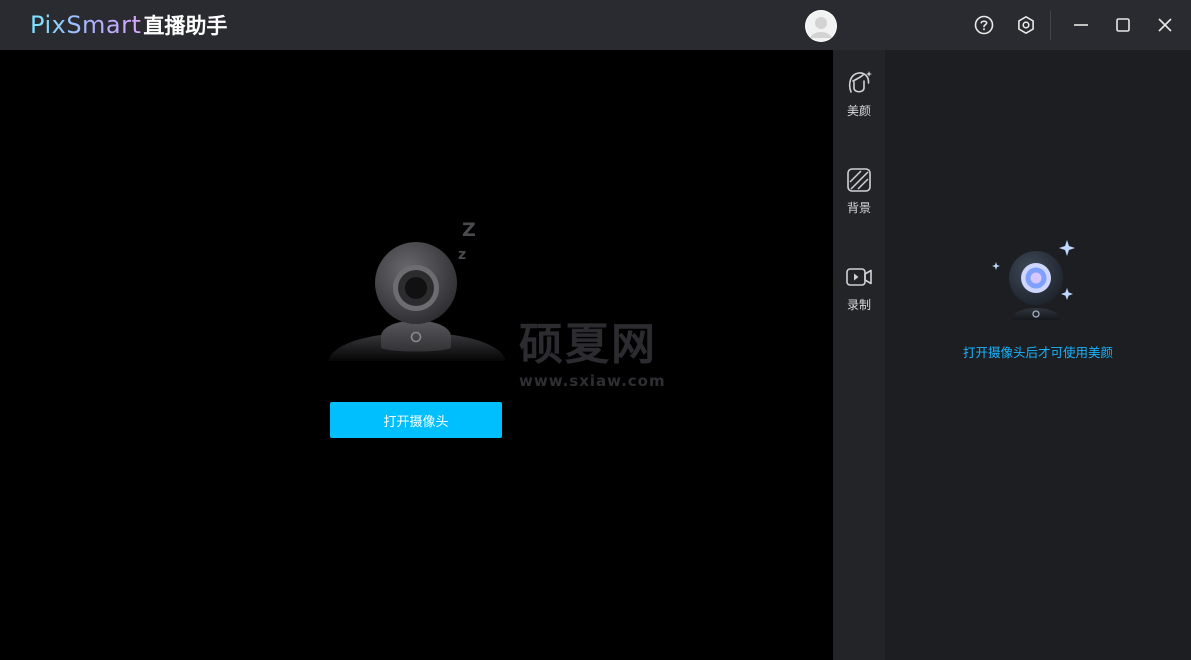 Image resolution: width=1191 pixels, height=660 pixels. What do you see at coordinates (858, 305) in the screenshot?
I see `tool-record-label: 录制` at bounding box center [858, 305].